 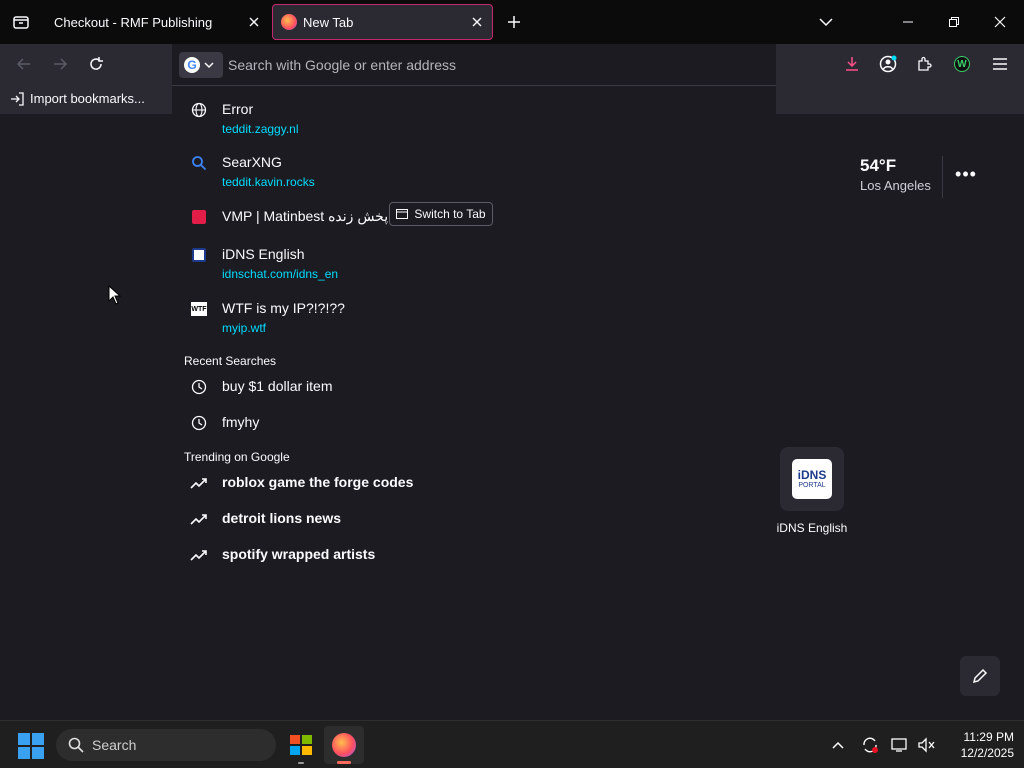 I want to click on taskbar-search: Search, so click(x=166, y=745).